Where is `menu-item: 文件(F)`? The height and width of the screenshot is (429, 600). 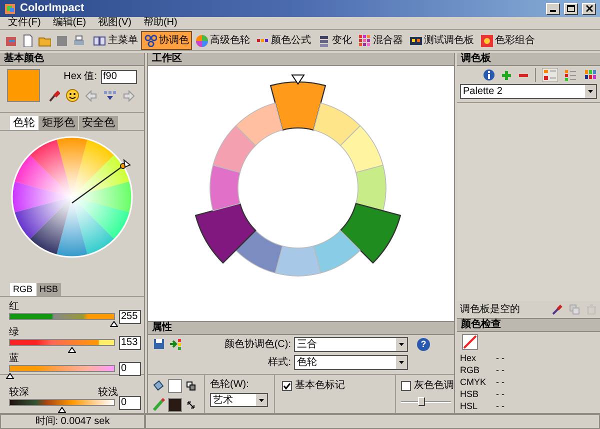
menu-item: 文件(F) is located at coordinates (24, 23).